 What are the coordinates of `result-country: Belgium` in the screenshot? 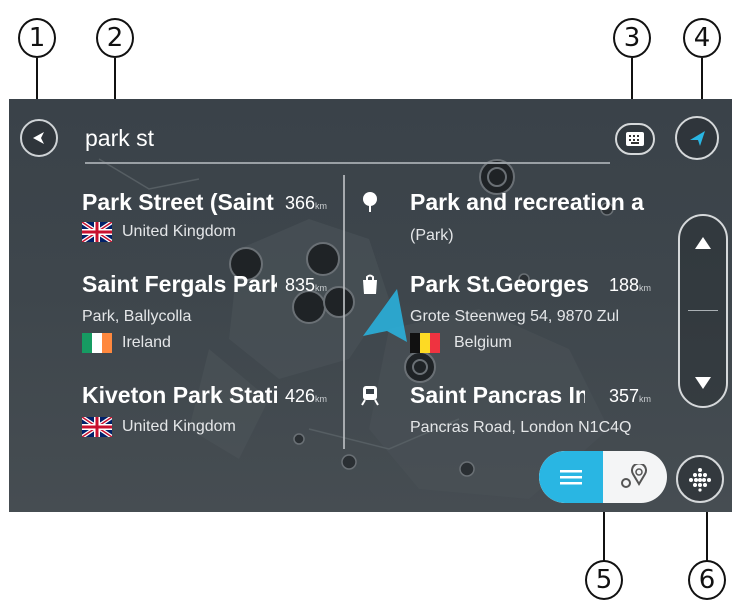 It's located at (483, 342).